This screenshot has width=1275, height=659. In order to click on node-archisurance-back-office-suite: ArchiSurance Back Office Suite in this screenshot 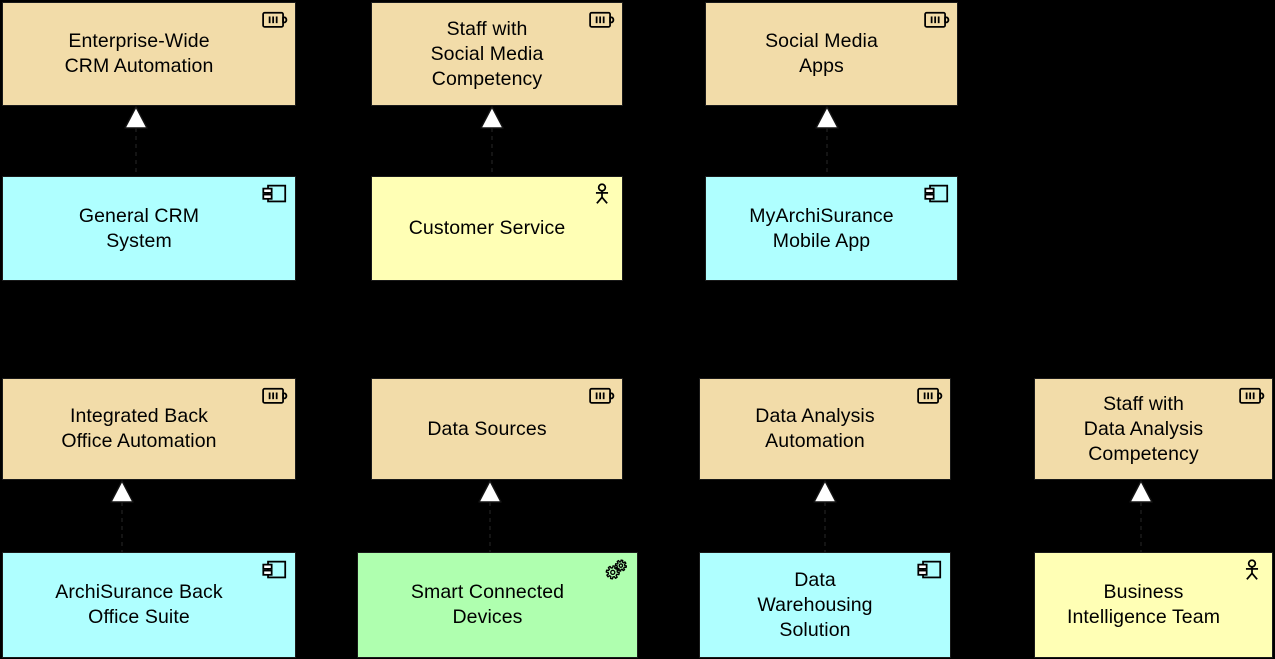, I will do `click(149, 605)`.